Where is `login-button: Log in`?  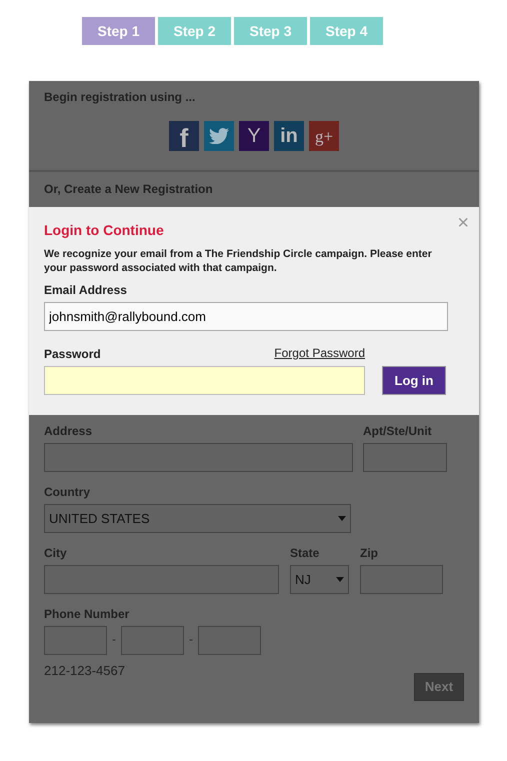 login-button: Log in is located at coordinates (414, 380).